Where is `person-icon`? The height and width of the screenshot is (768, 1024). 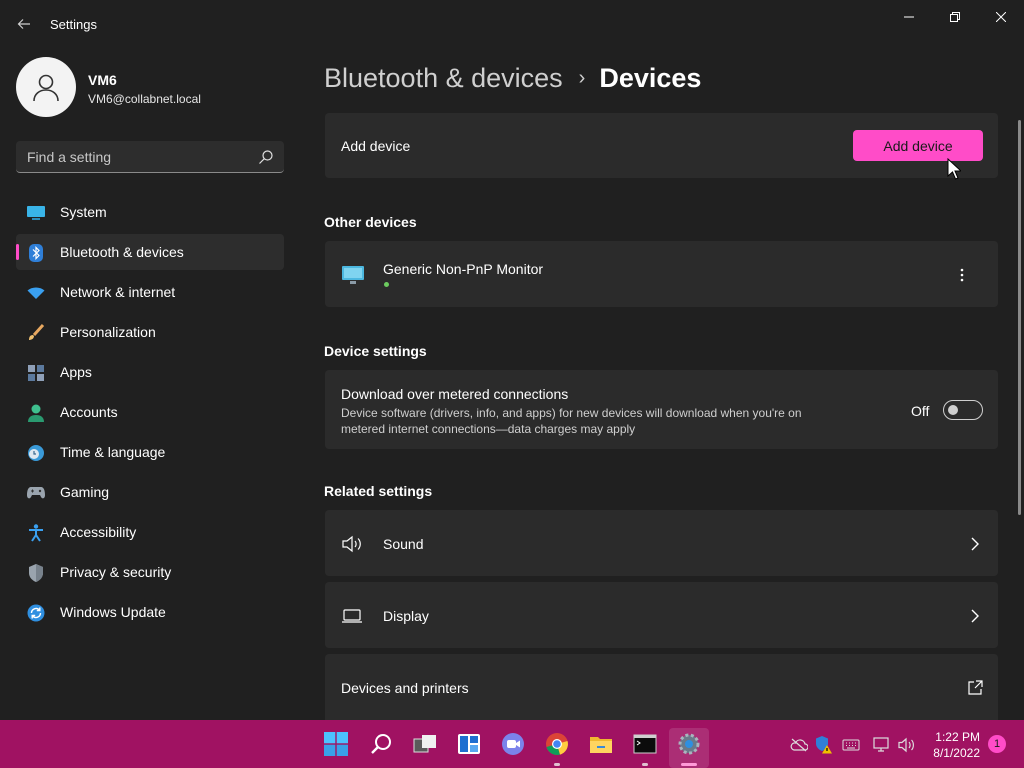
person-icon is located at coordinates (46, 88).